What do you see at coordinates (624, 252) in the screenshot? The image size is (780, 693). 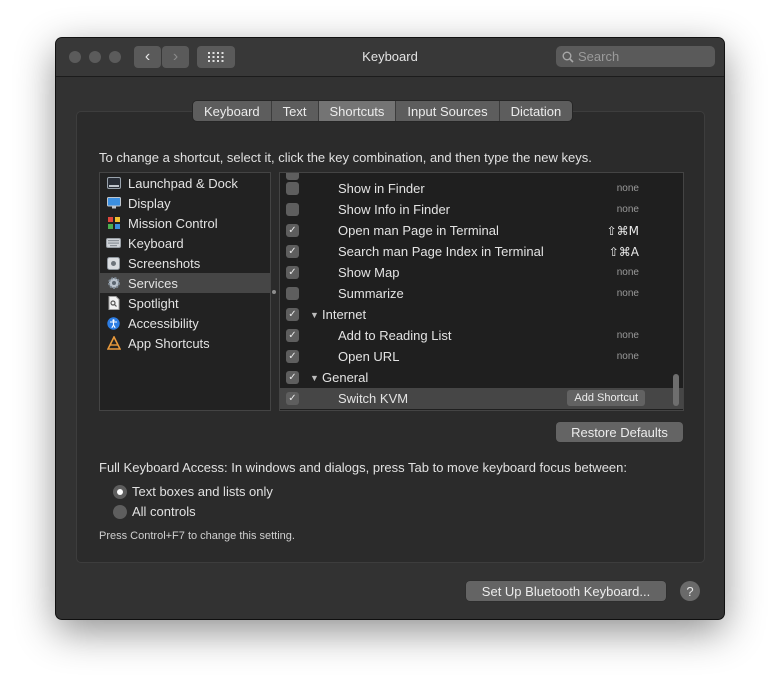 I see `shortcut-key: ⇧⌘A` at bounding box center [624, 252].